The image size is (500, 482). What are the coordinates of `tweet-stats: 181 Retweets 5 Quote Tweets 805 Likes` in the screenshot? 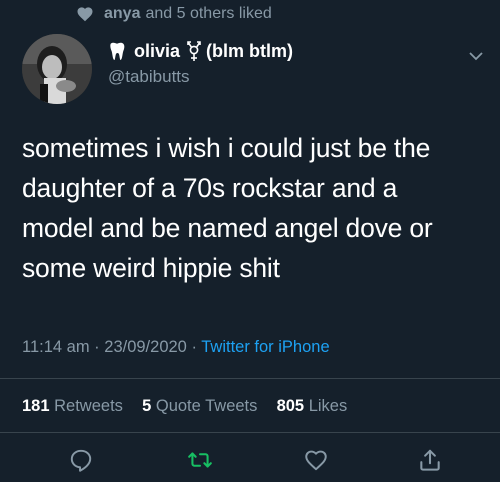 It's located at (184, 406).